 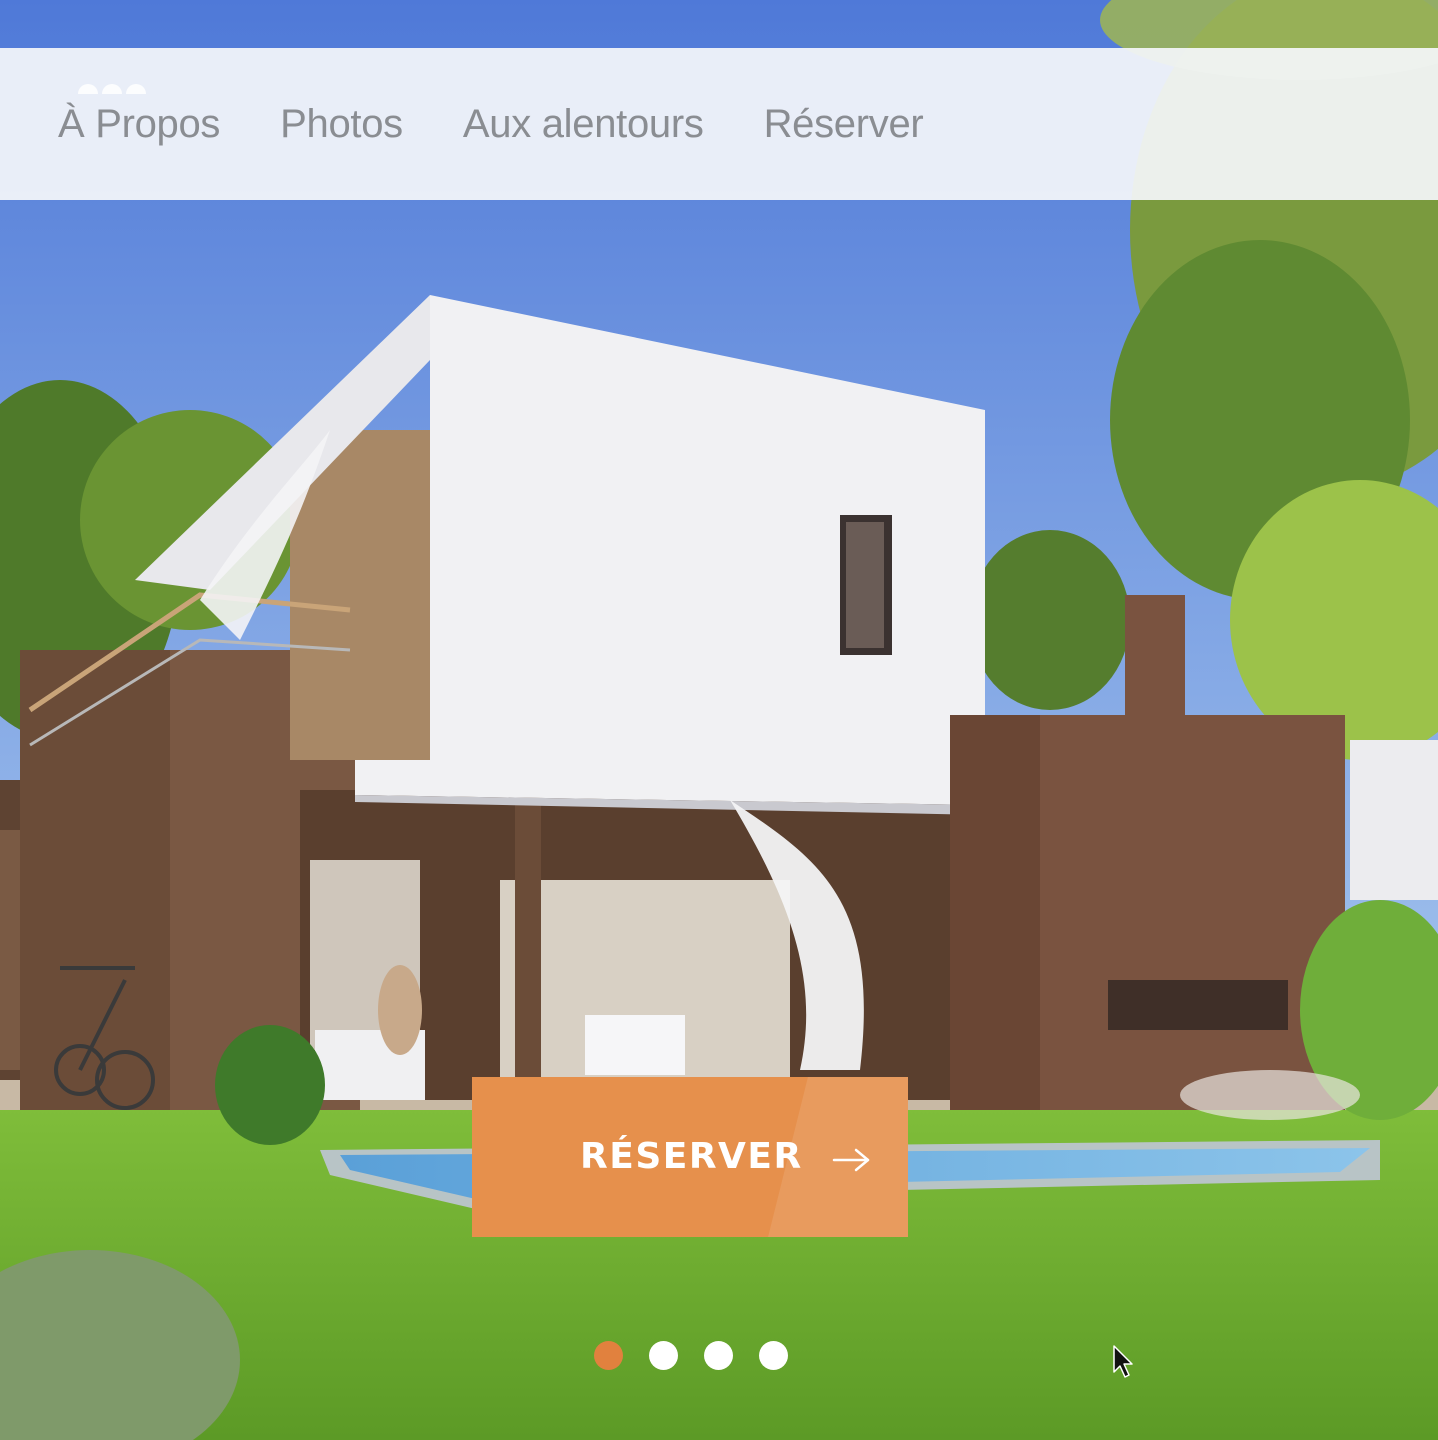 I want to click on nav-menu: À Propos Photos Aux alentours Réserver, so click(x=520, y=124).